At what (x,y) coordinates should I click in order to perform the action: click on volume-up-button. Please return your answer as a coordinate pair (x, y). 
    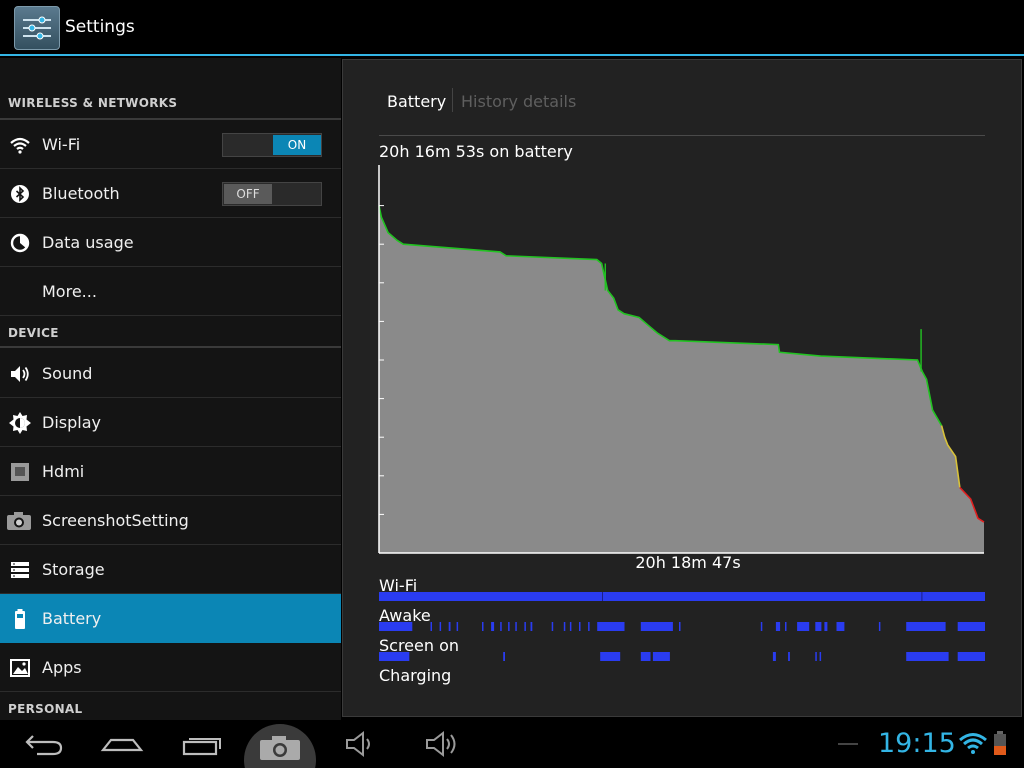
    Looking at the image, I should click on (446, 744).